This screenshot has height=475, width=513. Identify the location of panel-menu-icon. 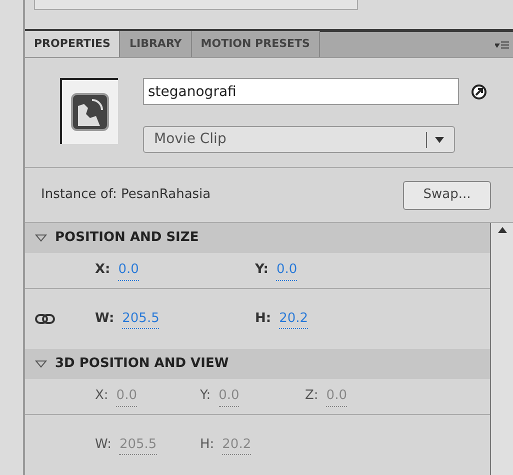
(502, 45).